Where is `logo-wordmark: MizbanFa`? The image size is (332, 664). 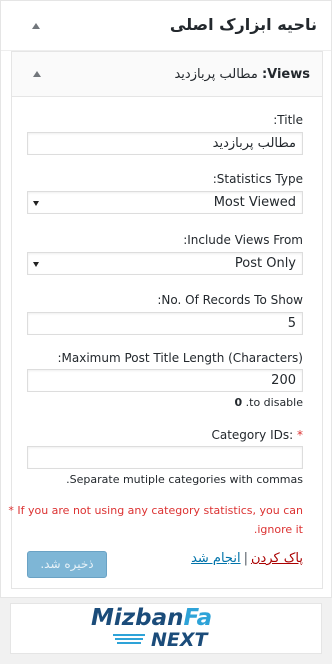
logo-wordmark: MizbanFa is located at coordinates (151, 618).